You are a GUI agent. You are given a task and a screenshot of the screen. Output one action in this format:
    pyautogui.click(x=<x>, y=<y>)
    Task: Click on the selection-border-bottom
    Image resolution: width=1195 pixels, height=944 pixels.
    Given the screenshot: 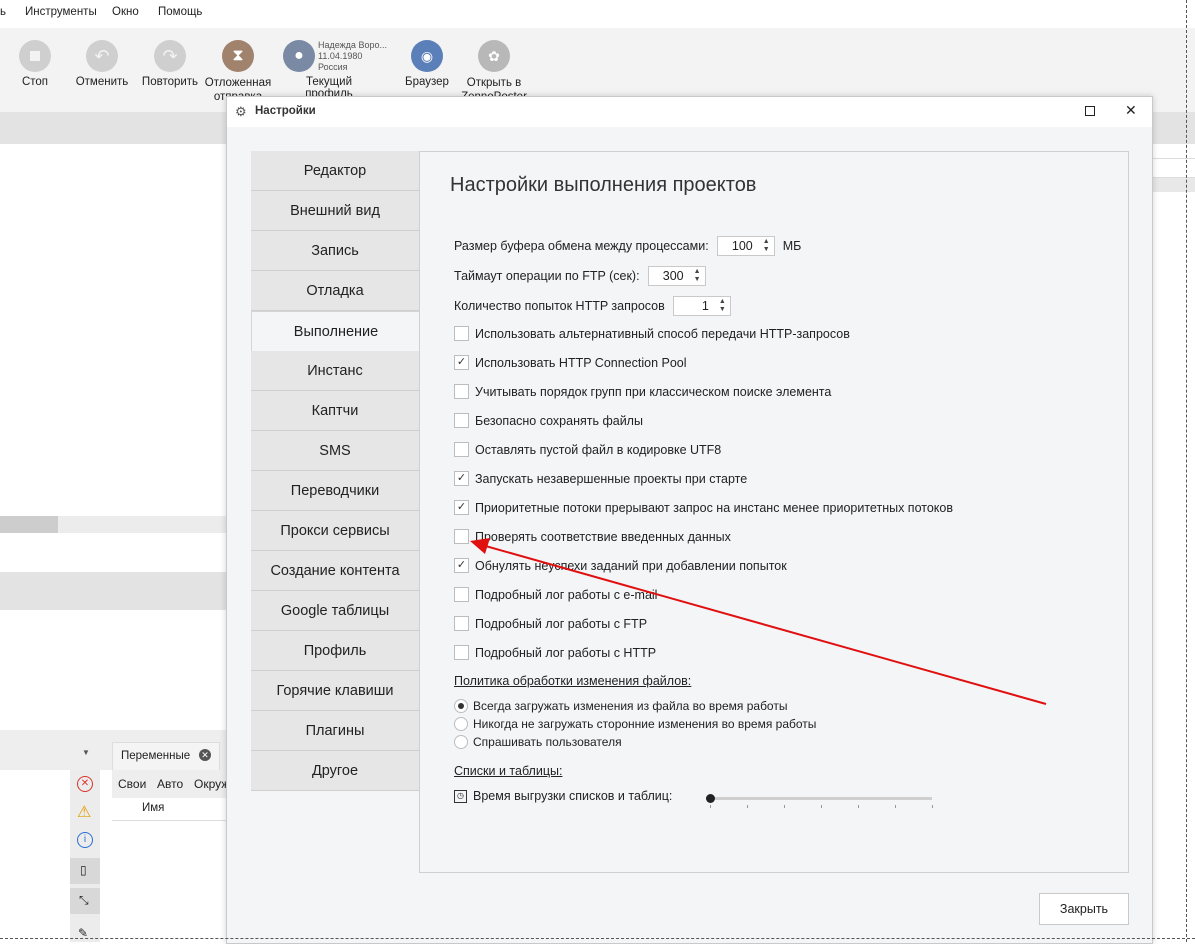 What is the action you would take?
    pyautogui.click(x=597, y=938)
    